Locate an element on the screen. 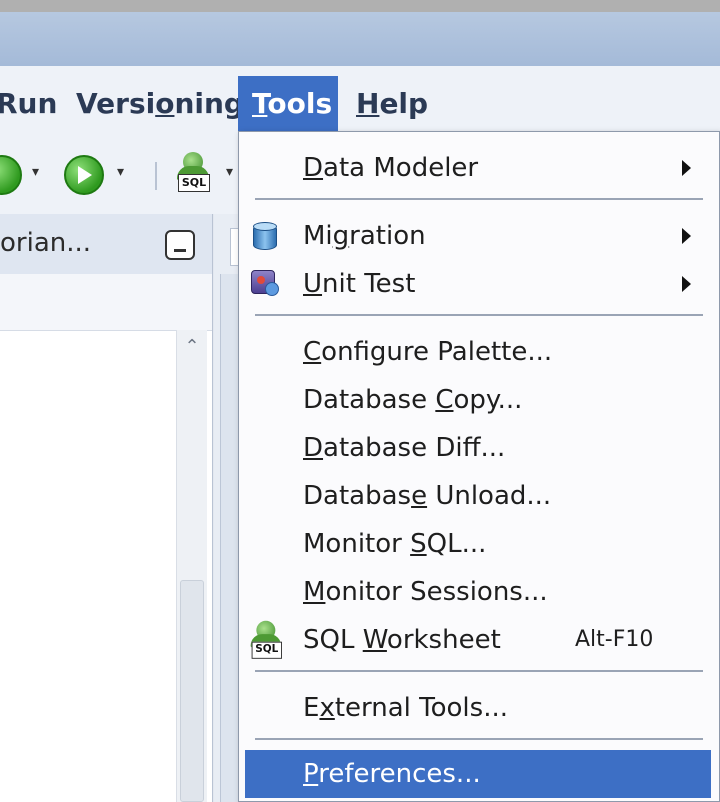  sql-dropdown-arrow: ▾ is located at coordinates (229, 172).